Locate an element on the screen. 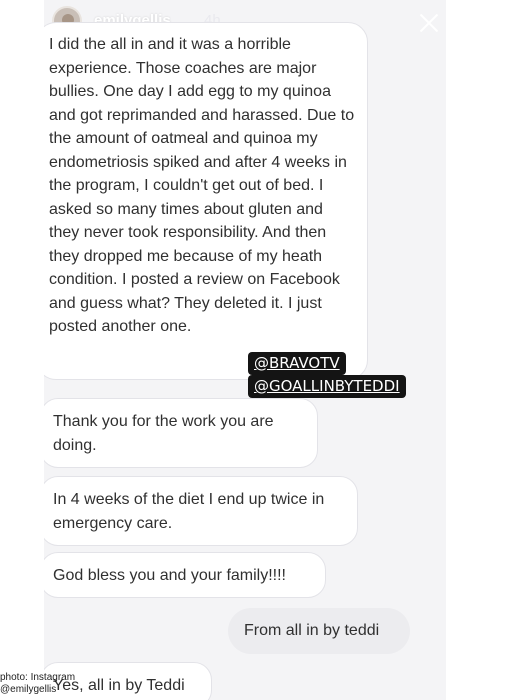  photo-credit-source: photo: Instagram is located at coordinates (38, 677).